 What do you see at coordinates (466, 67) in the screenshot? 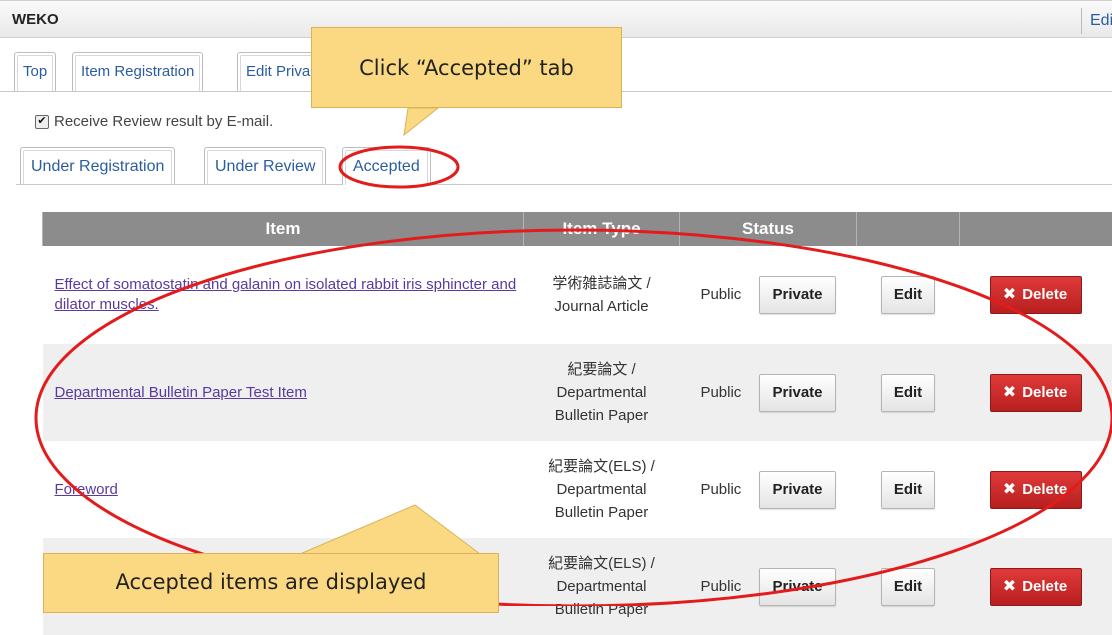
I see `top-callout: Click “Accepted” tab` at bounding box center [466, 67].